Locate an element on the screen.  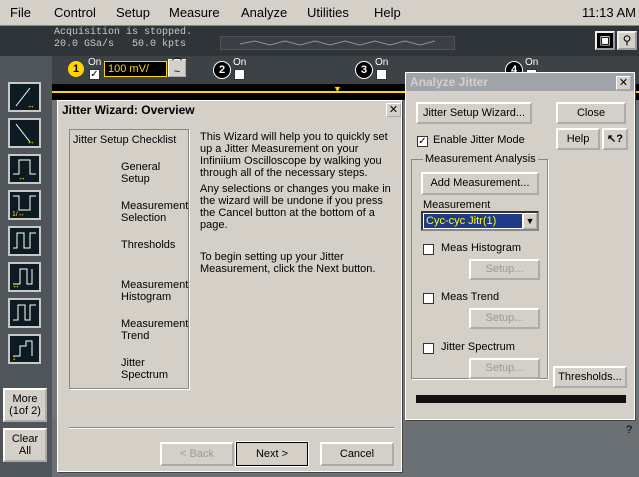
channel-2-icon: 2 is located at coordinates (222, 70).